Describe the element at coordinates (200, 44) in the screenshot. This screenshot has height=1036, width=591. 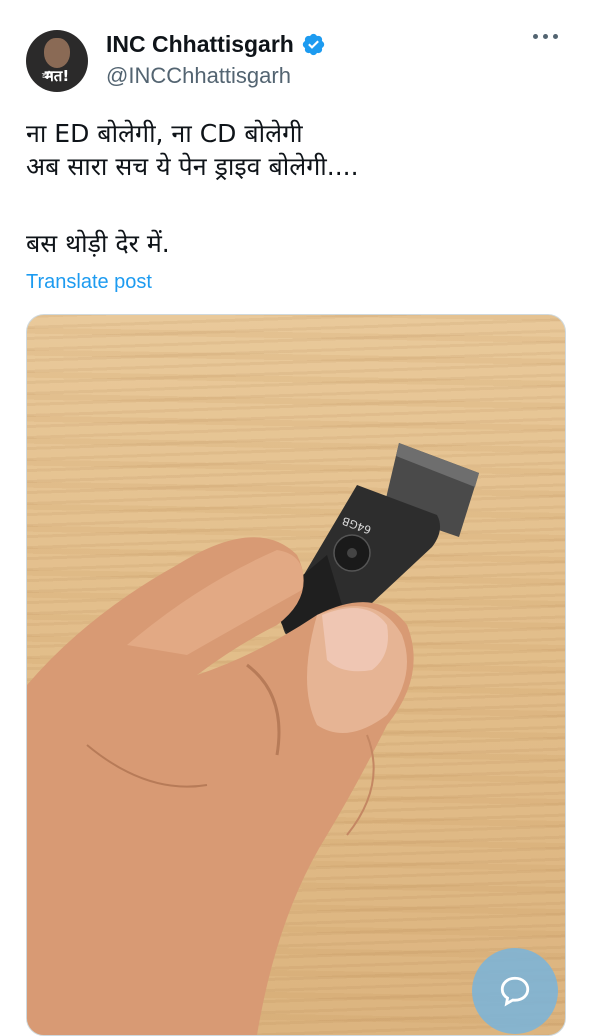
I see `author-display-name: INC Chhattisgarh` at that location.